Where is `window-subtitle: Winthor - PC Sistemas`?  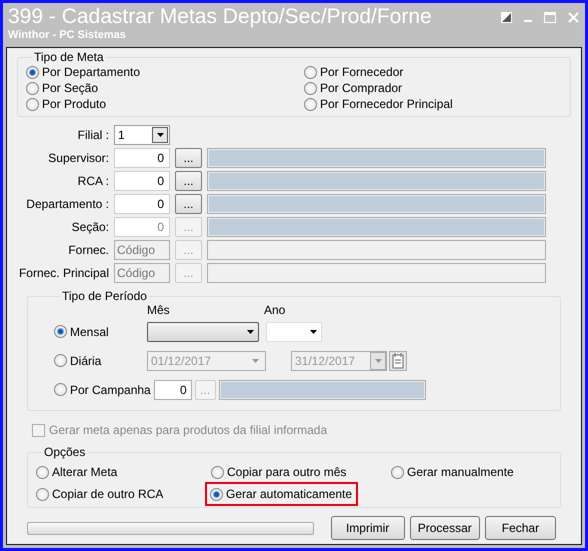 window-subtitle: Winthor - PC Sistemas is located at coordinates (67, 35).